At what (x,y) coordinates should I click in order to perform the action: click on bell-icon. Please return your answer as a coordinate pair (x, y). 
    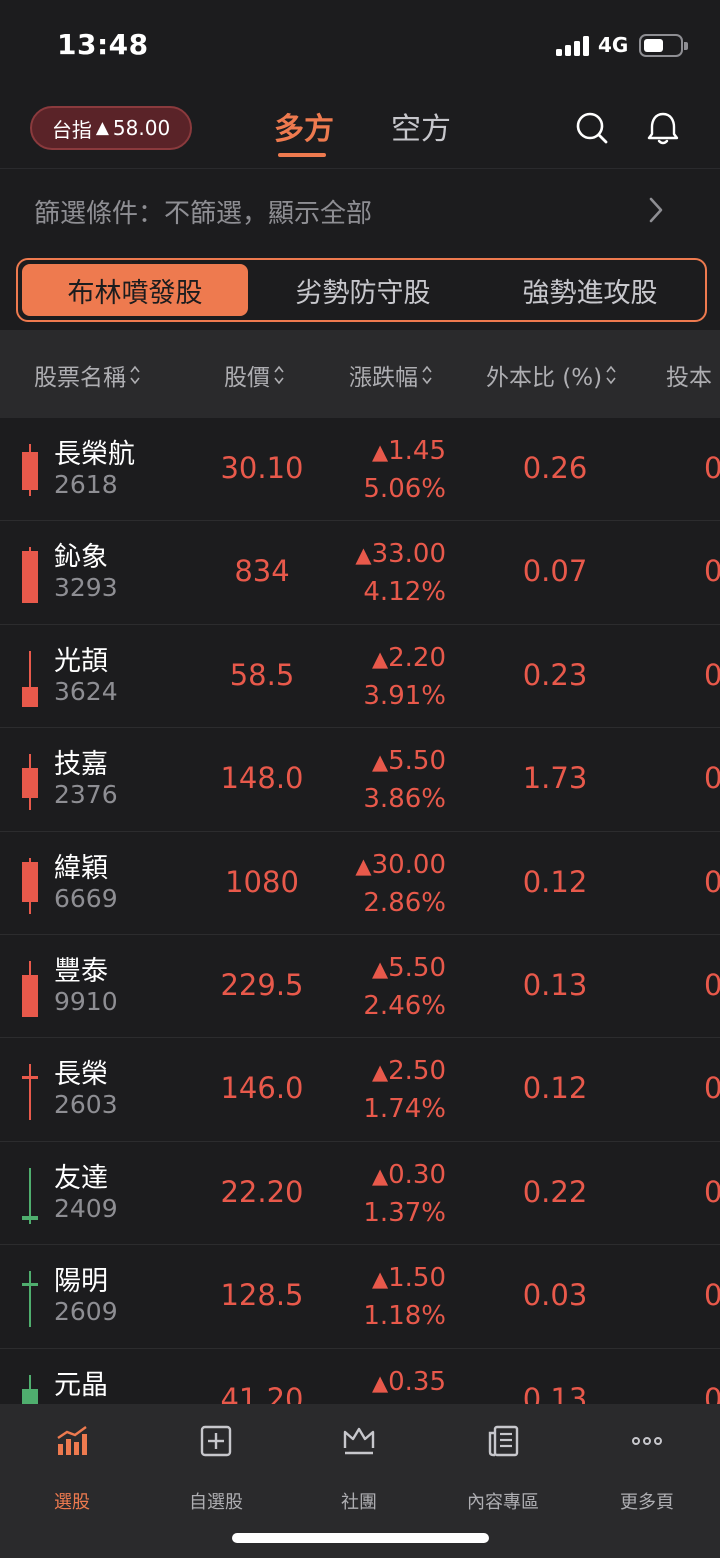
    Looking at the image, I should click on (663, 128).